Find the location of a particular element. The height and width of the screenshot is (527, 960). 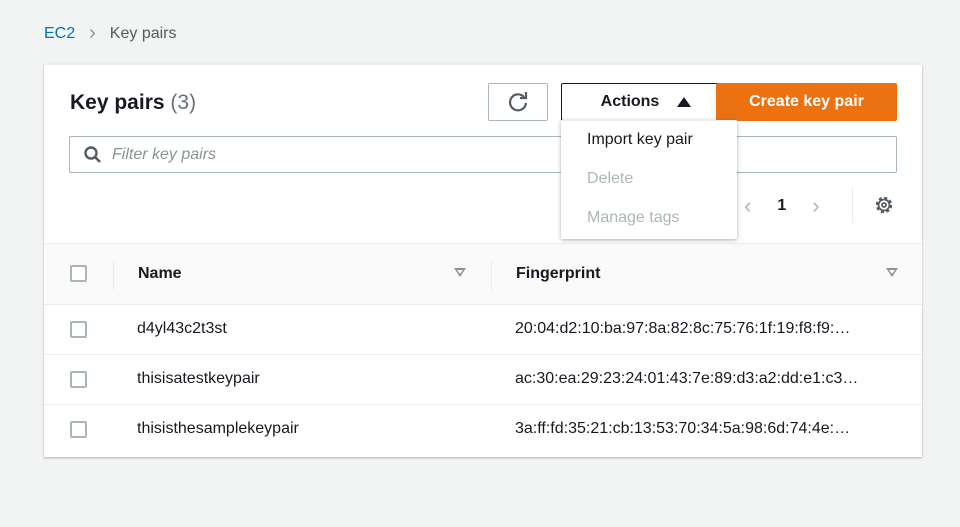

page-title: Key pairs (3) is located at coordinates (133, 103).